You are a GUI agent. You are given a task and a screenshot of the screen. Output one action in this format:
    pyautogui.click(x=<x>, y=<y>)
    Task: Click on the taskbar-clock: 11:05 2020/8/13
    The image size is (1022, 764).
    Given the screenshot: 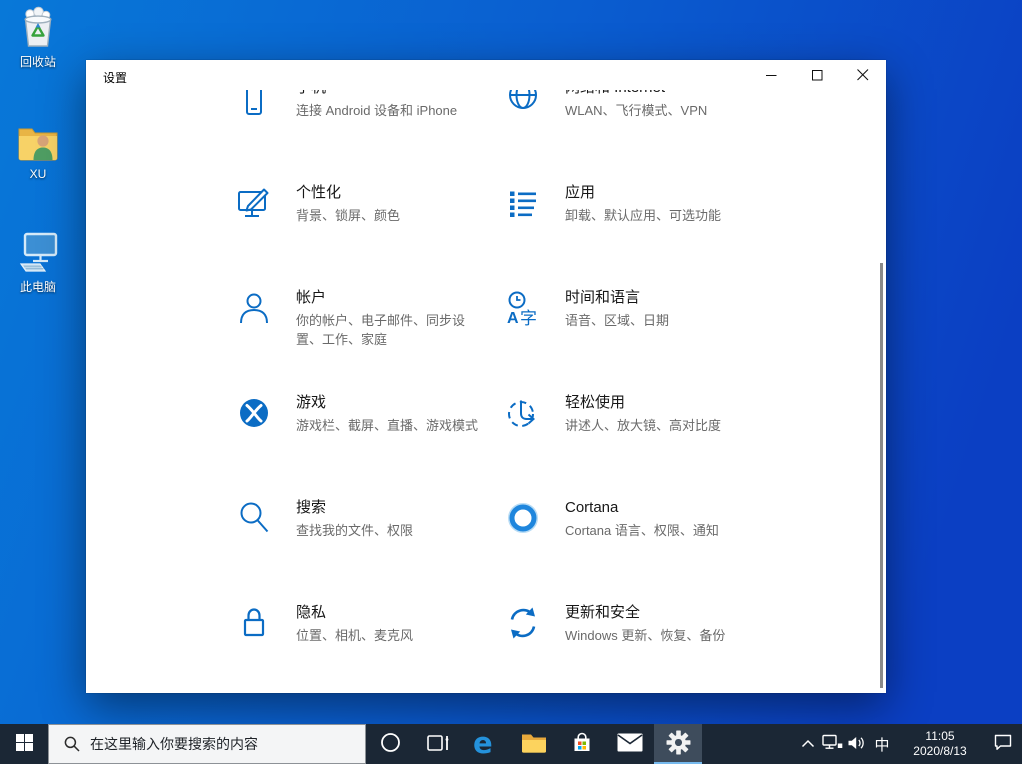 What is the action you would take?
    pyautogui.click(x=940, y=744)
    